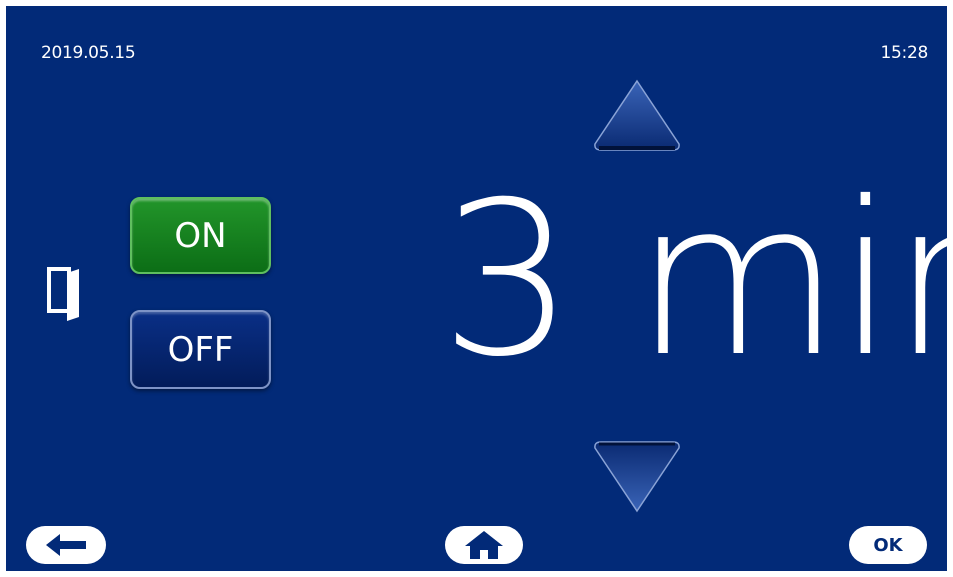 This screenshot has width=953, height=577. I want to click on off-button-label: OFF, so click(200, 349).